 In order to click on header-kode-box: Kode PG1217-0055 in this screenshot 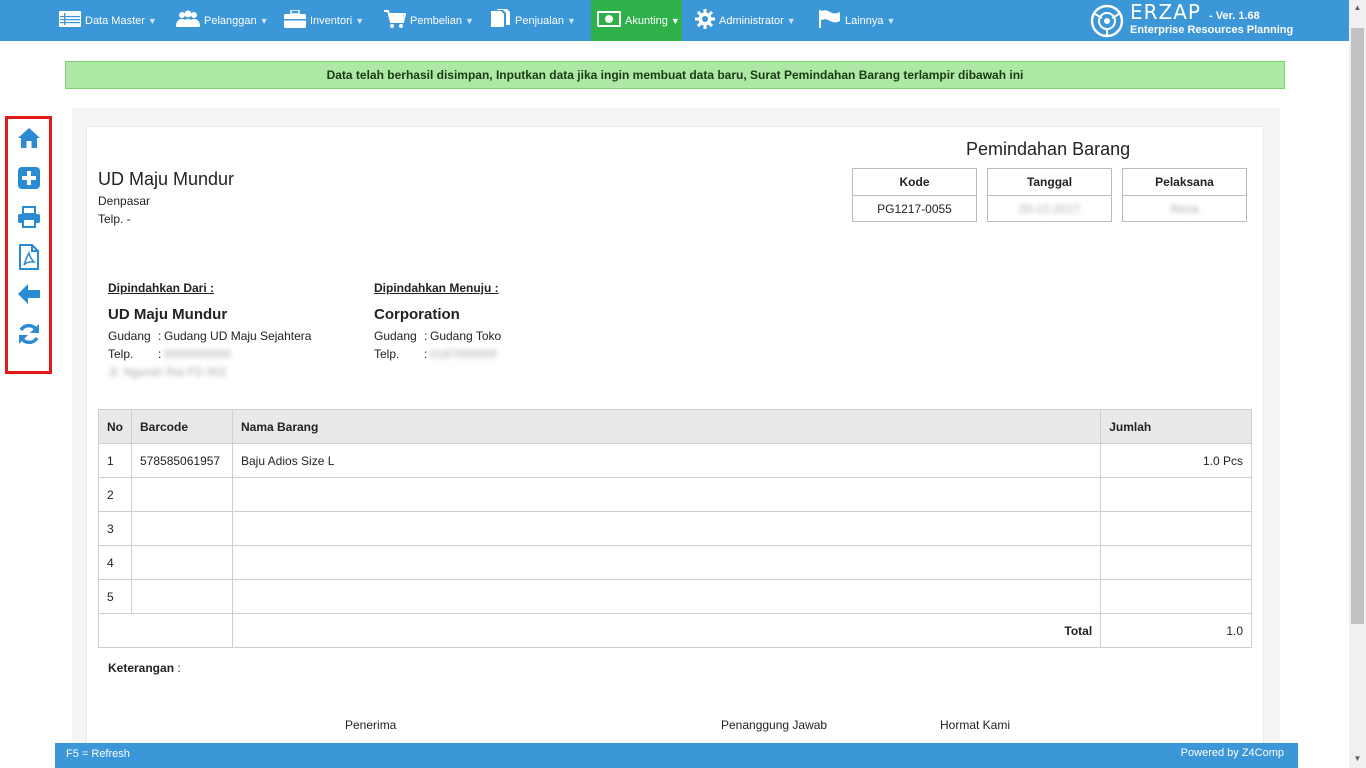, I will do `click(914, 195)`.